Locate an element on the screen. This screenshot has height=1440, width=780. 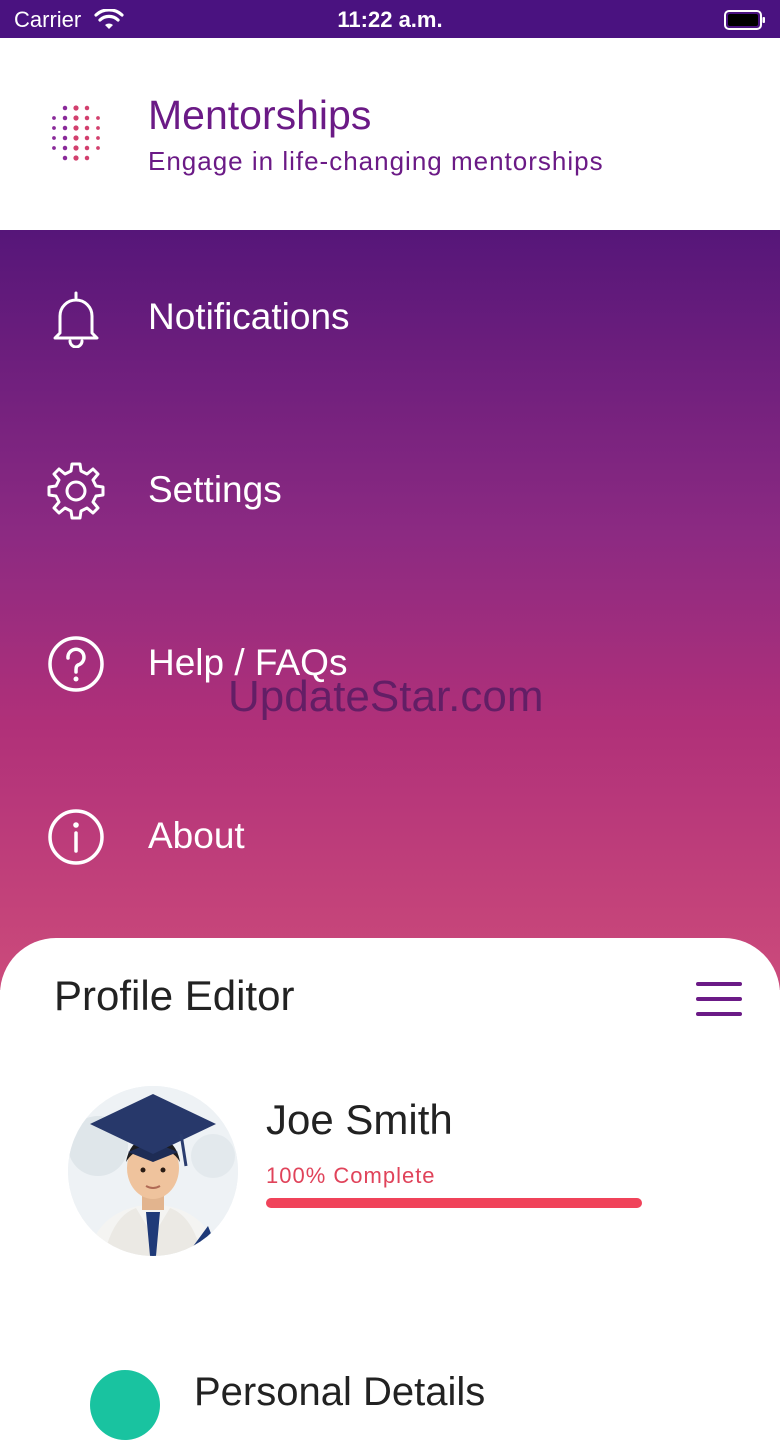
completion-progress-bar is located at coordinates (454, 1203).